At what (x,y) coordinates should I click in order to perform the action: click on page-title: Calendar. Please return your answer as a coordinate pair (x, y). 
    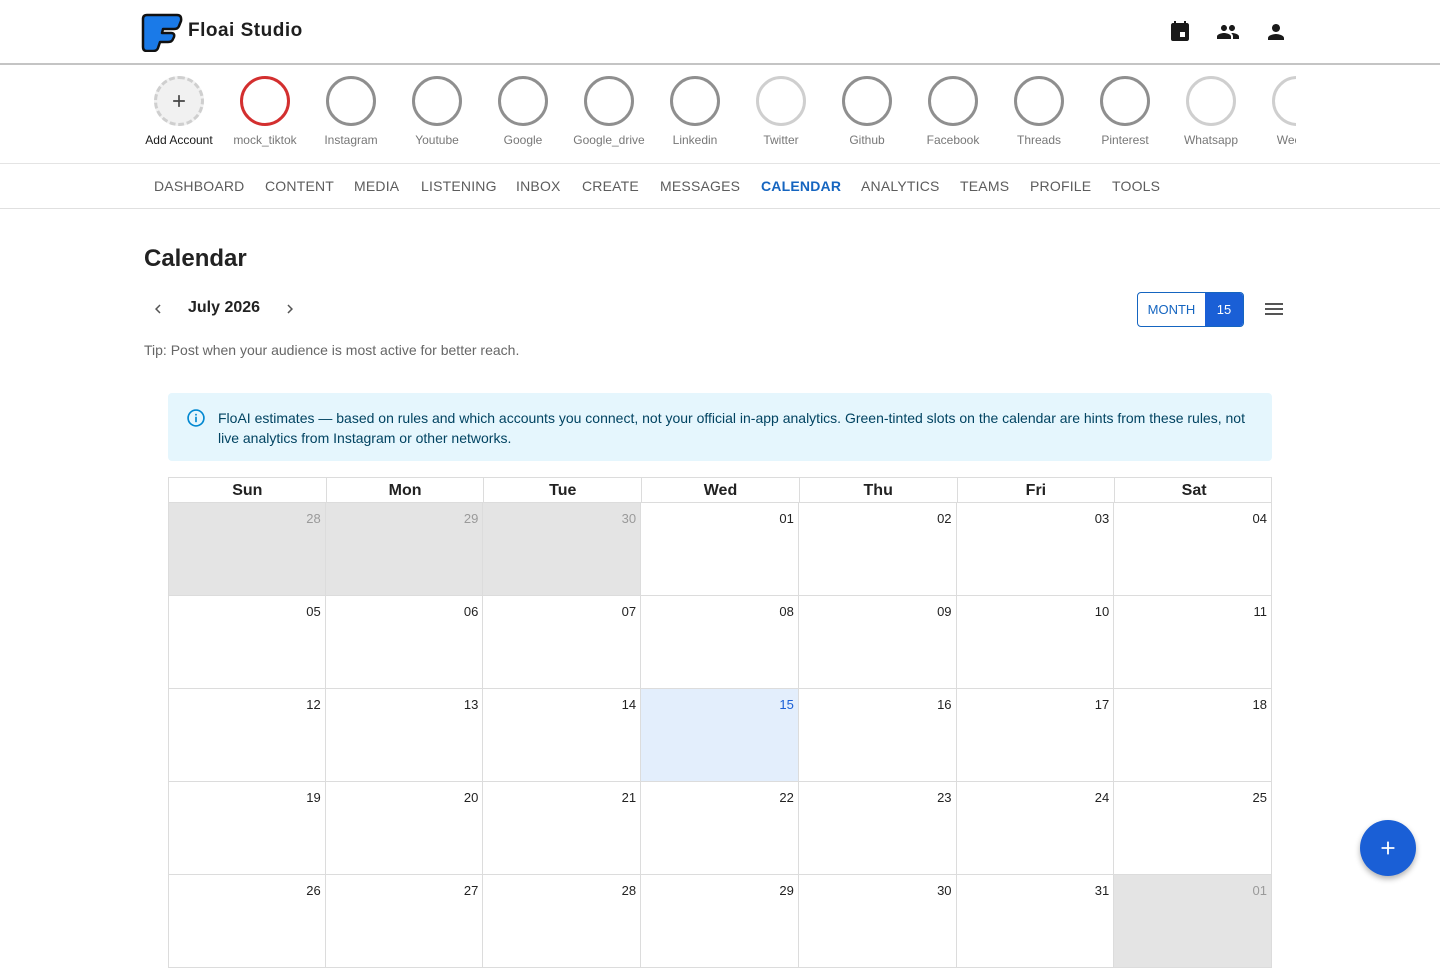
    Looking at the image, I should click on (195, 258).